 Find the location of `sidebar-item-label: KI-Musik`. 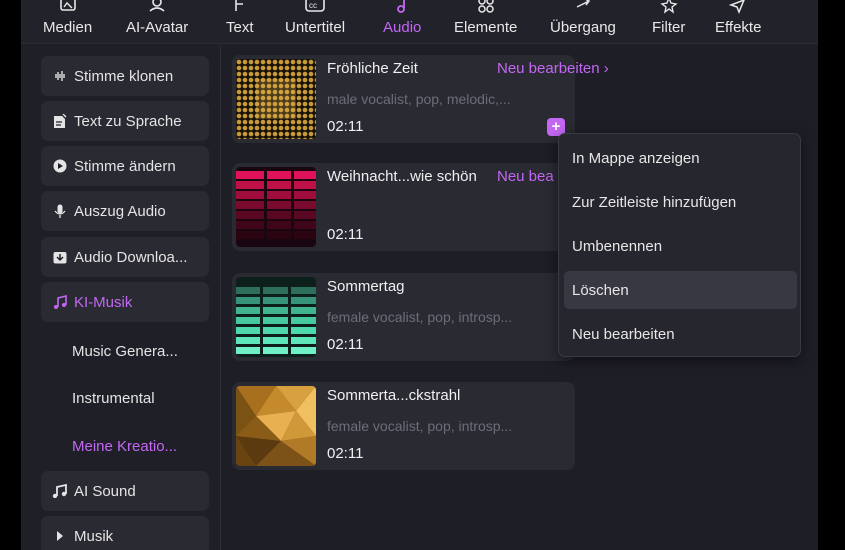

sidebar-item-label: KI-Musik is located at coordinates (103, 302).